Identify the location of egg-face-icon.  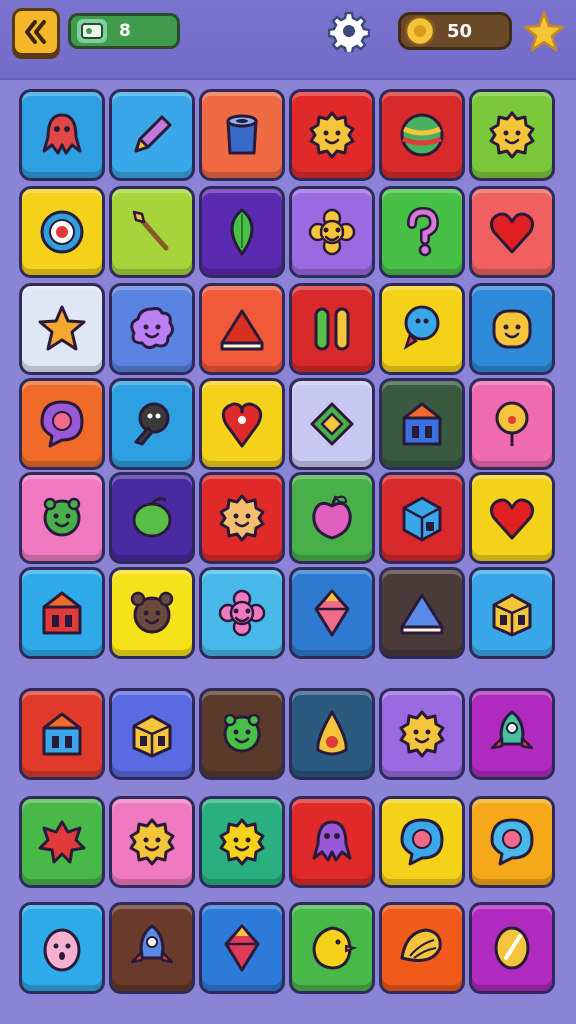
(62, 950).